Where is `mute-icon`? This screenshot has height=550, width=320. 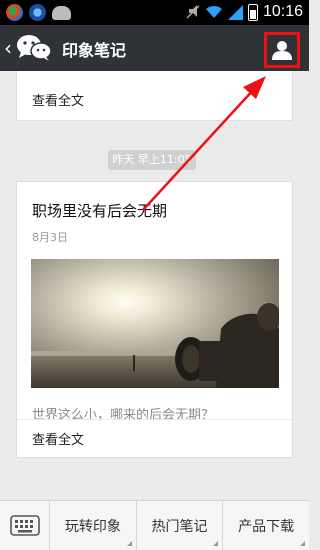
mute-icon is located at coordinates (193, 12).